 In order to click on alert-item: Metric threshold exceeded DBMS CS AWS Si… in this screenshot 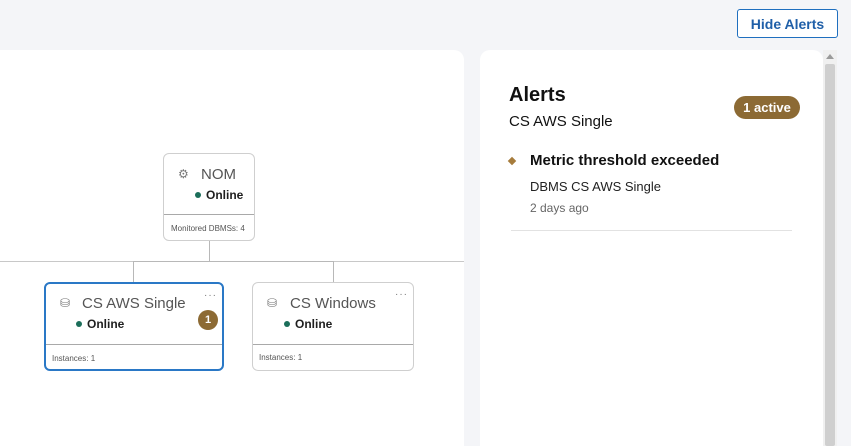, I will do `click(651, 190)`.